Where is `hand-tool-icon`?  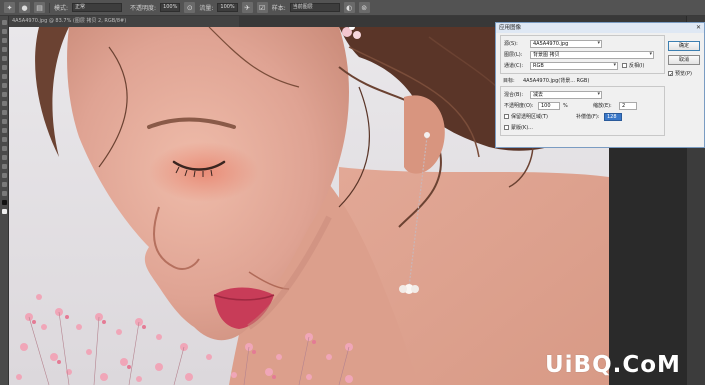 hand-tool-icon is located at coordinates (4, 184).